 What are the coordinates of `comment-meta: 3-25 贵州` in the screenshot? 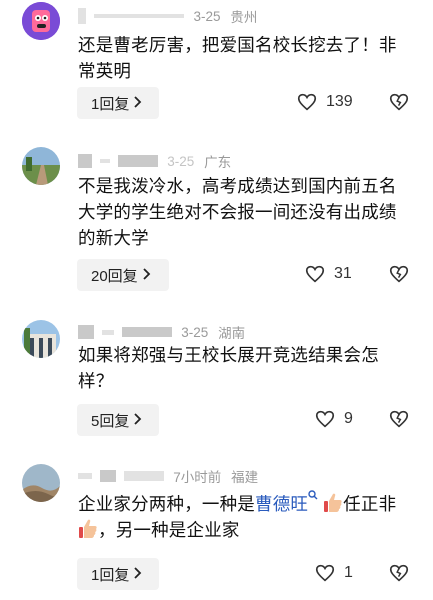 It's located at (168, 15).